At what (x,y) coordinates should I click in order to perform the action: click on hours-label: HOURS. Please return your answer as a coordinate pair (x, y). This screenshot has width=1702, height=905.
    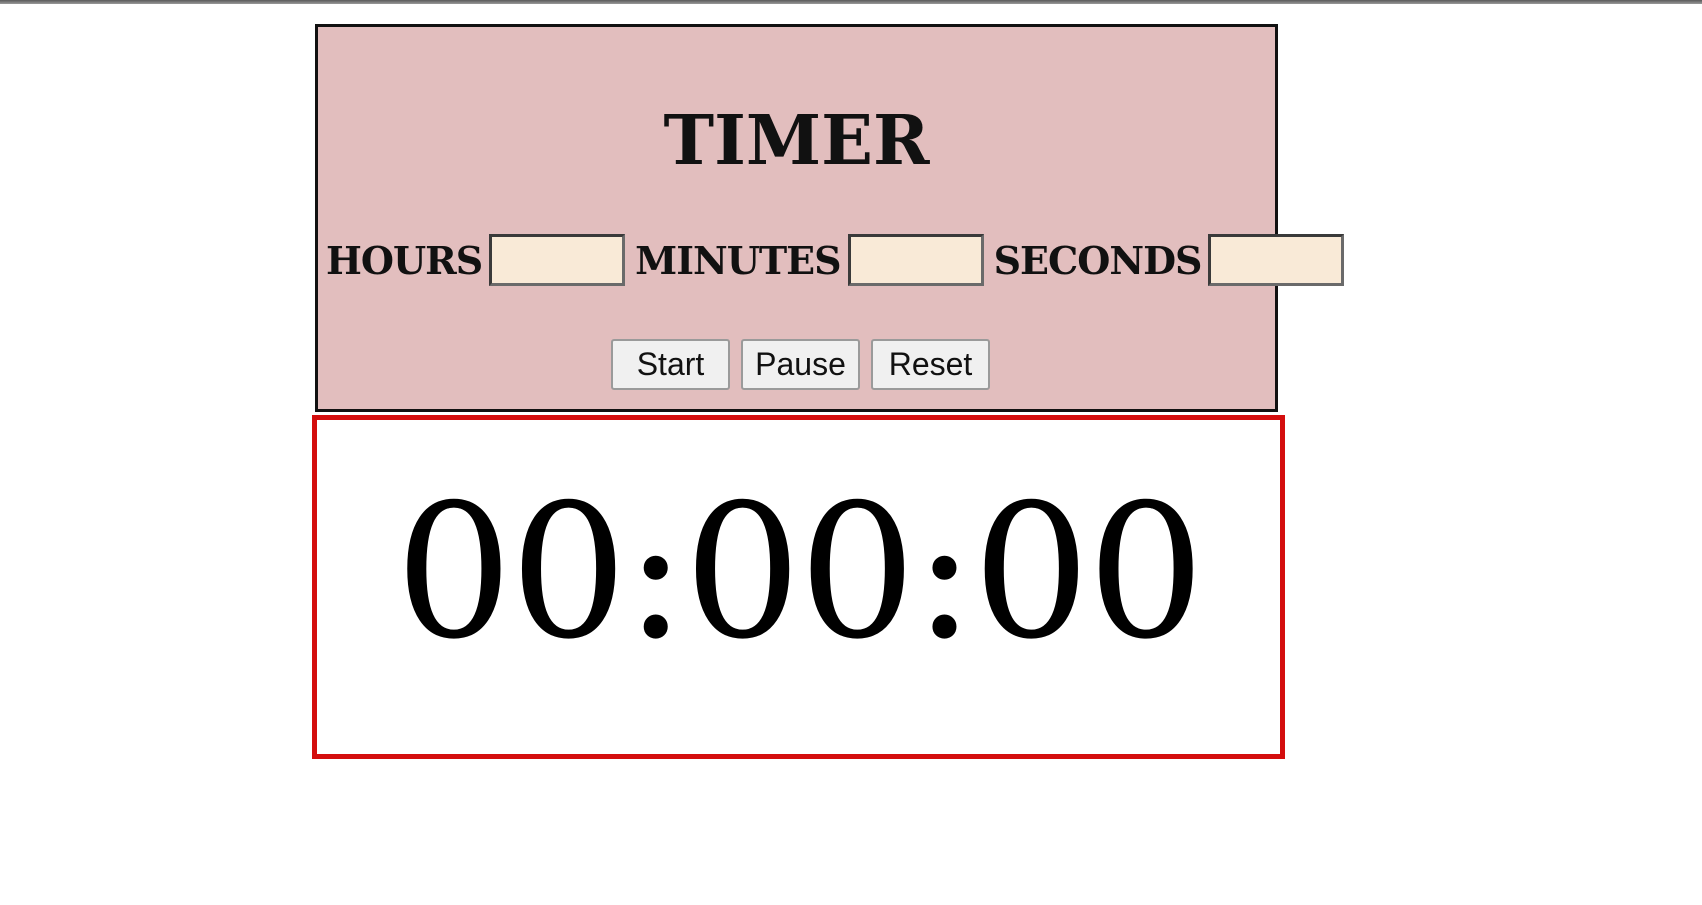
    Looking at the image, I should click on (404, 260).